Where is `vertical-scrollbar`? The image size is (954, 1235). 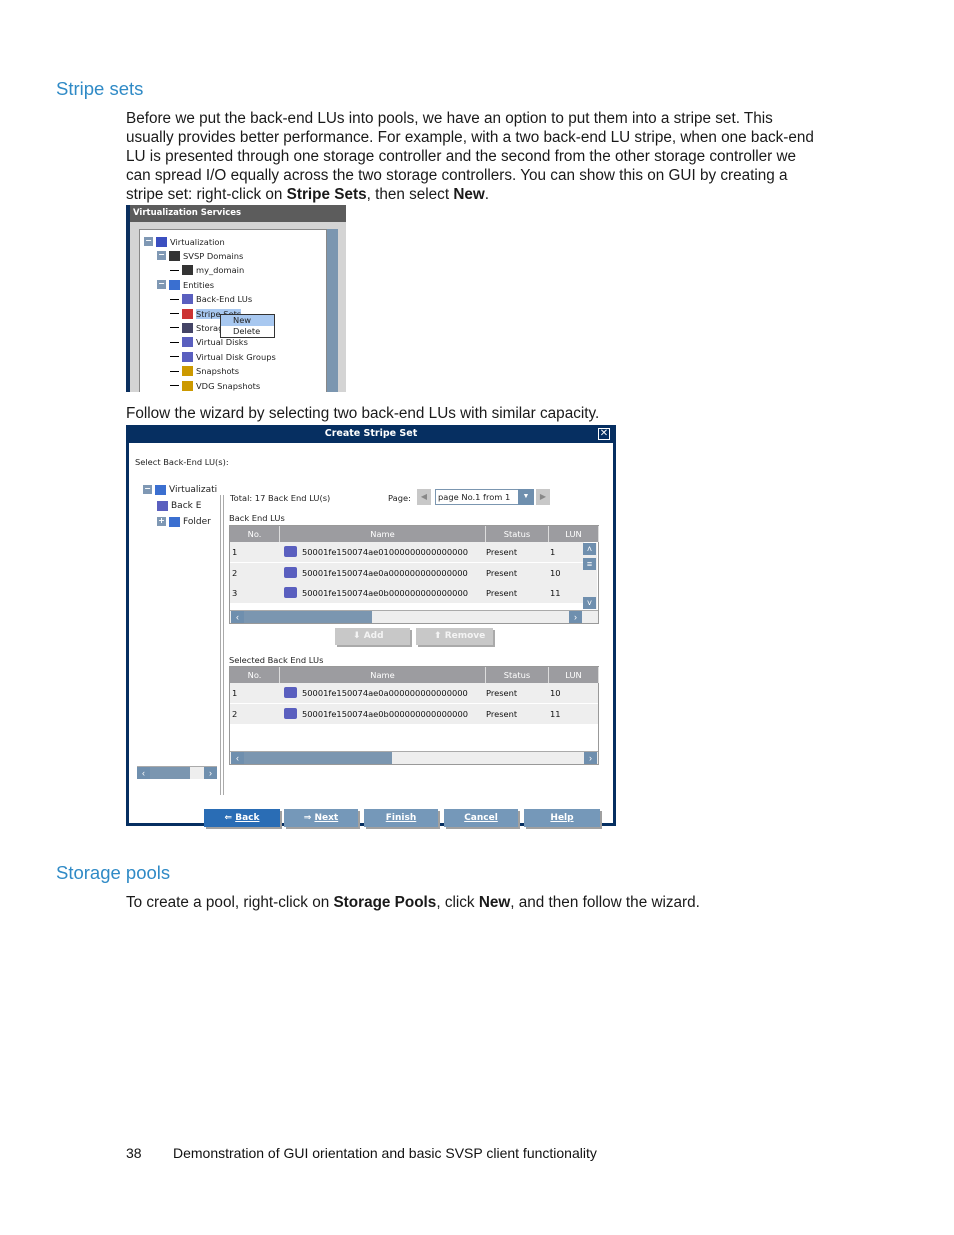 vertical-scrollbar is located at coordinates (332, 310).